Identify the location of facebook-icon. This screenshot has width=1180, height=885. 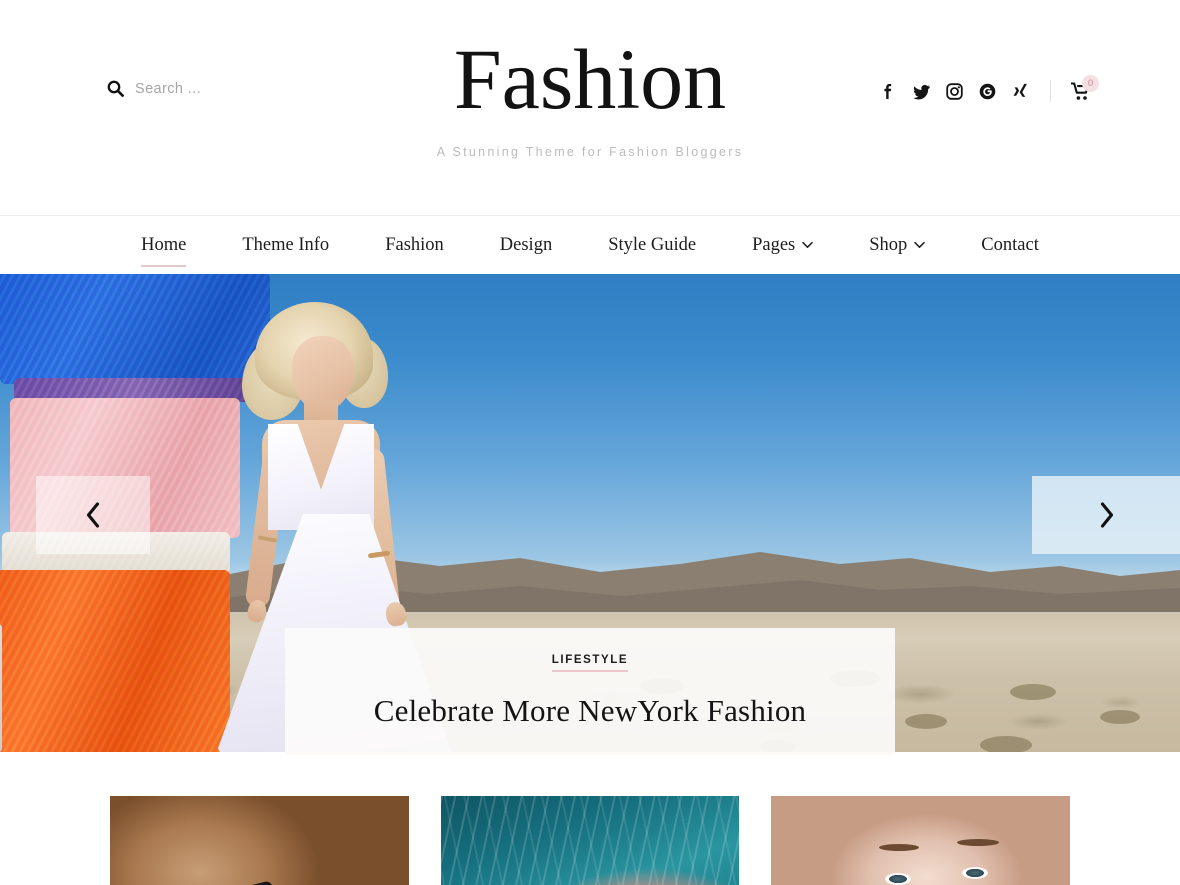
(888, 91).